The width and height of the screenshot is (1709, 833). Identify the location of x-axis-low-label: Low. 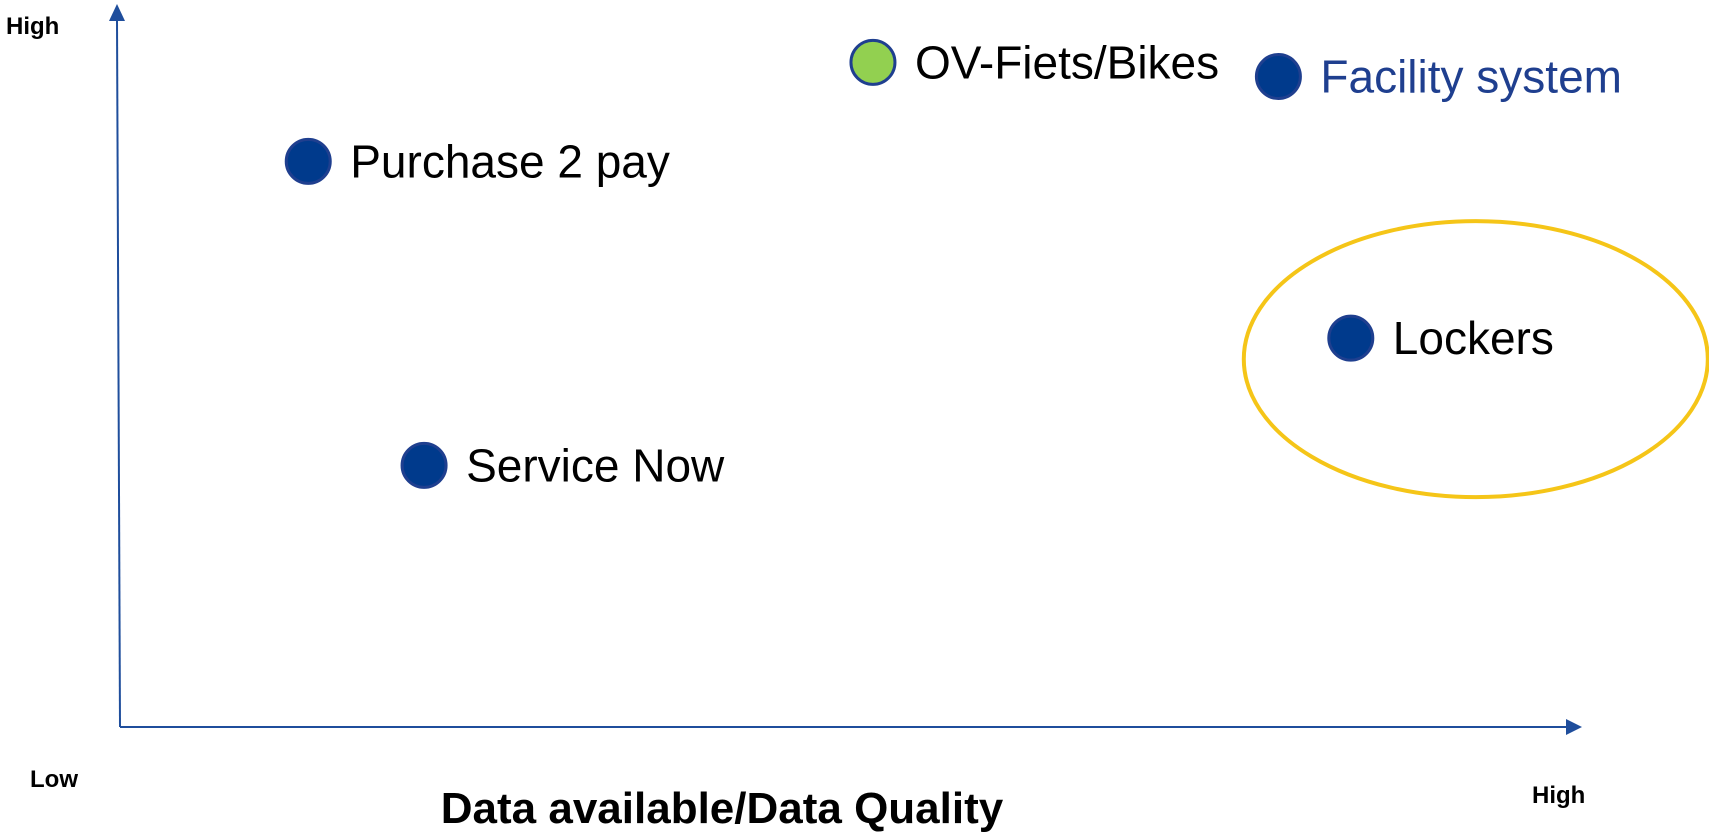
(54, 779).